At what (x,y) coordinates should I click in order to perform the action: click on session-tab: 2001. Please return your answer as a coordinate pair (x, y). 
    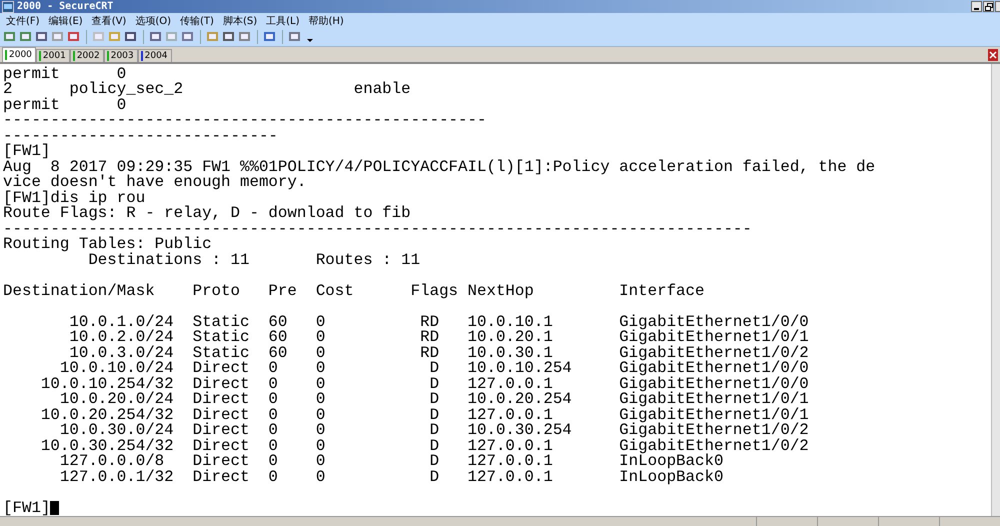
    Looking at the image, I should click on (53, 55).